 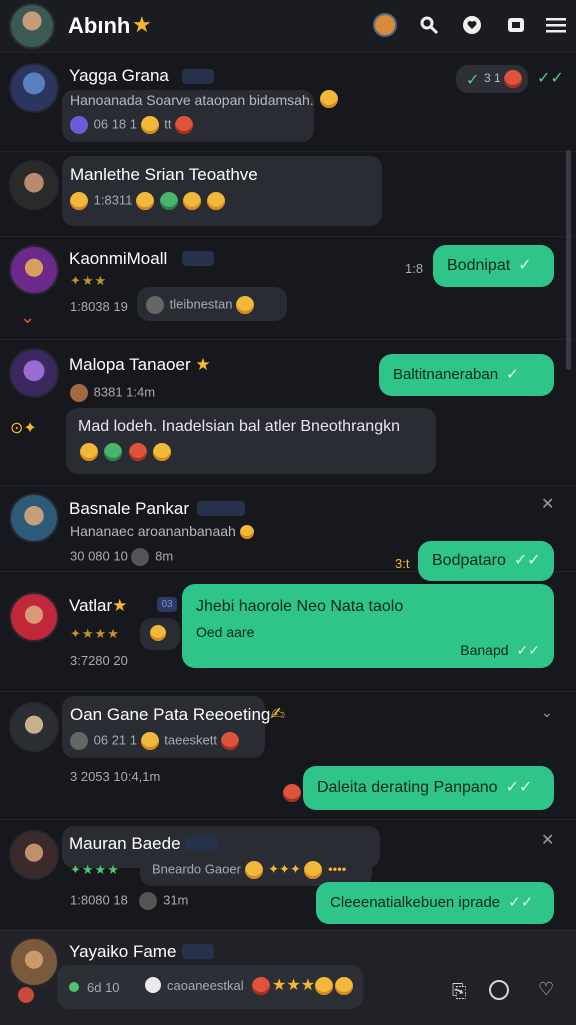 I want to click on message-time: 3:t, so click(x=402, y=563).